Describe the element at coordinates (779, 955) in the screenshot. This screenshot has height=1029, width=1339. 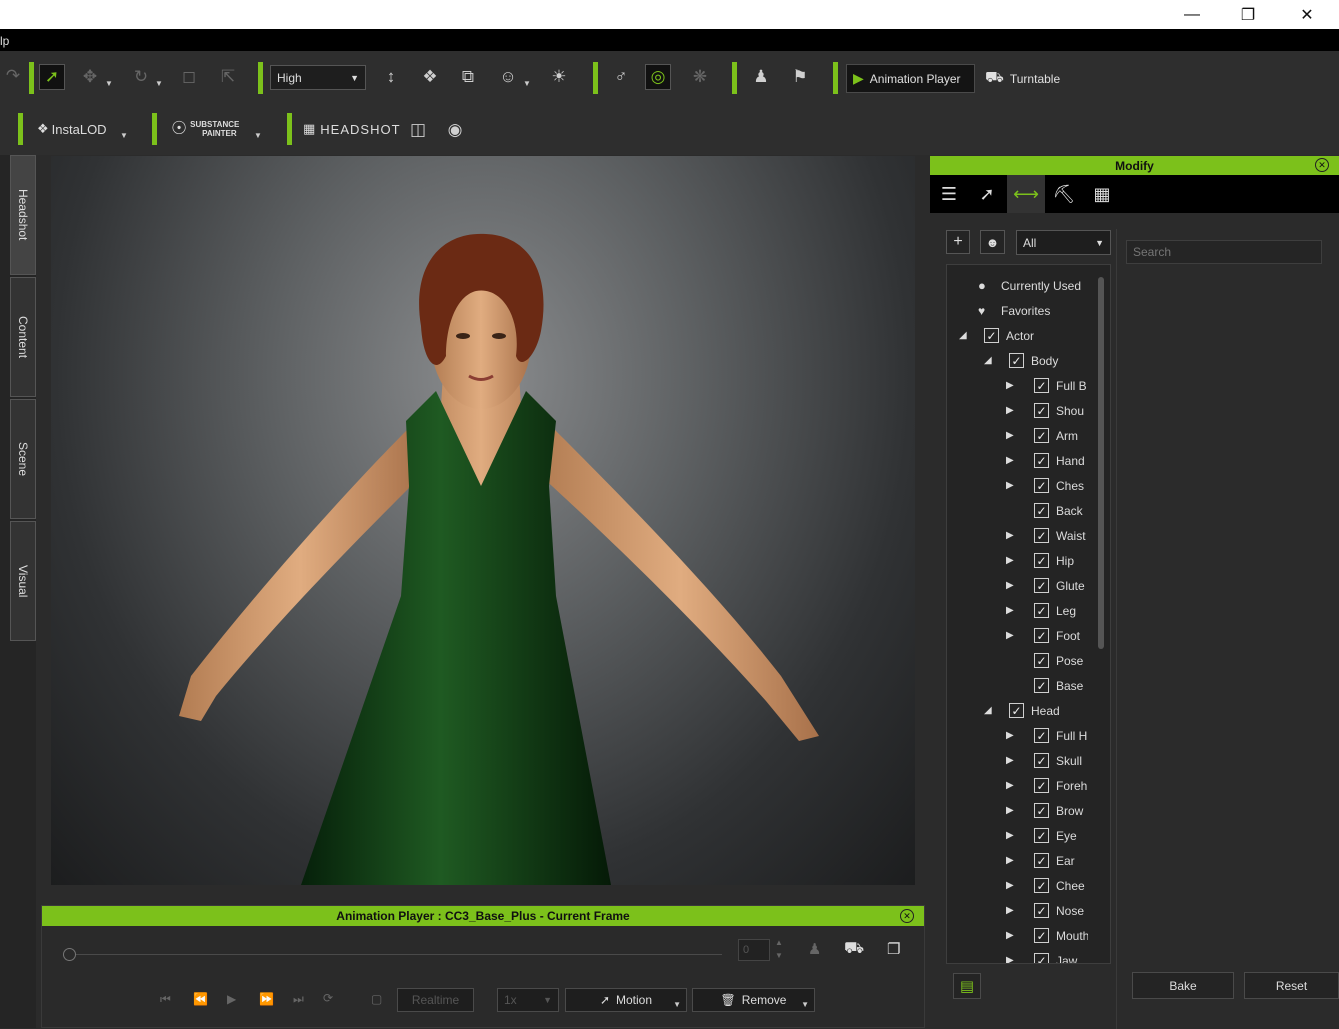
I see `frame-down-icon: ▼` at that location.